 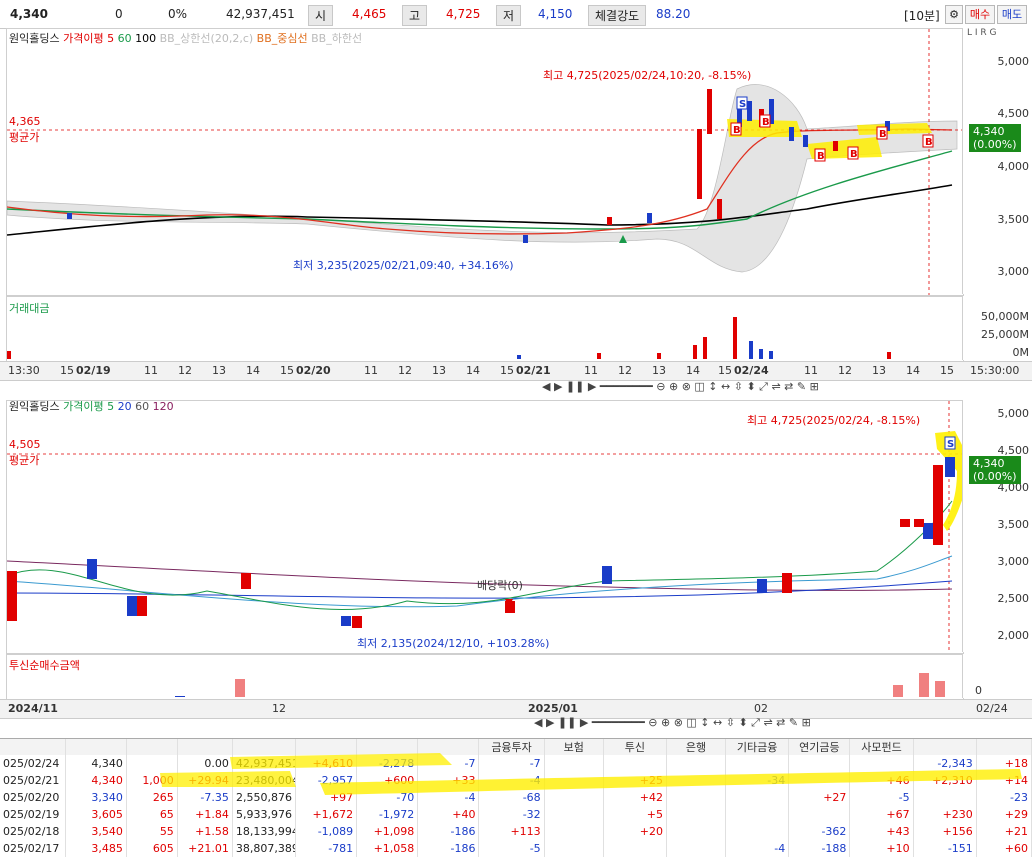 What do you see at coordinates (387, 763) in the screenshot?
I see `table-cell: -2,278` at bounding box center [387, 763].